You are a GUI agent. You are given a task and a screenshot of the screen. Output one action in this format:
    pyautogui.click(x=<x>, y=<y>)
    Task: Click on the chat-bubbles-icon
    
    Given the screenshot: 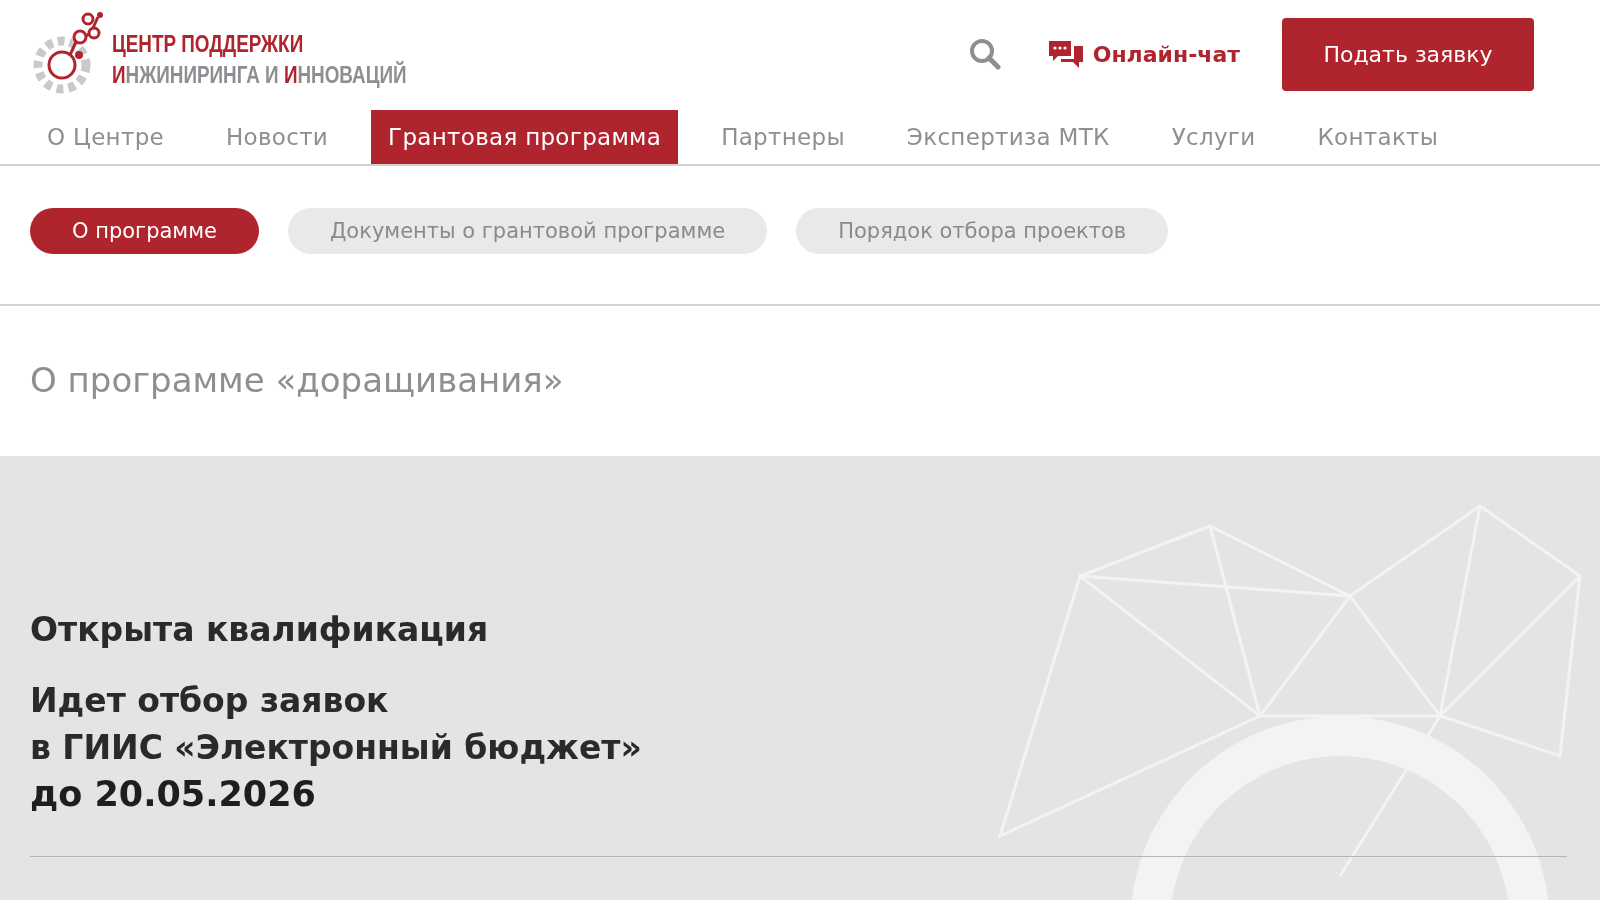 What is the action you would take?
    pyautogui.click(x=1065, y=54)
    